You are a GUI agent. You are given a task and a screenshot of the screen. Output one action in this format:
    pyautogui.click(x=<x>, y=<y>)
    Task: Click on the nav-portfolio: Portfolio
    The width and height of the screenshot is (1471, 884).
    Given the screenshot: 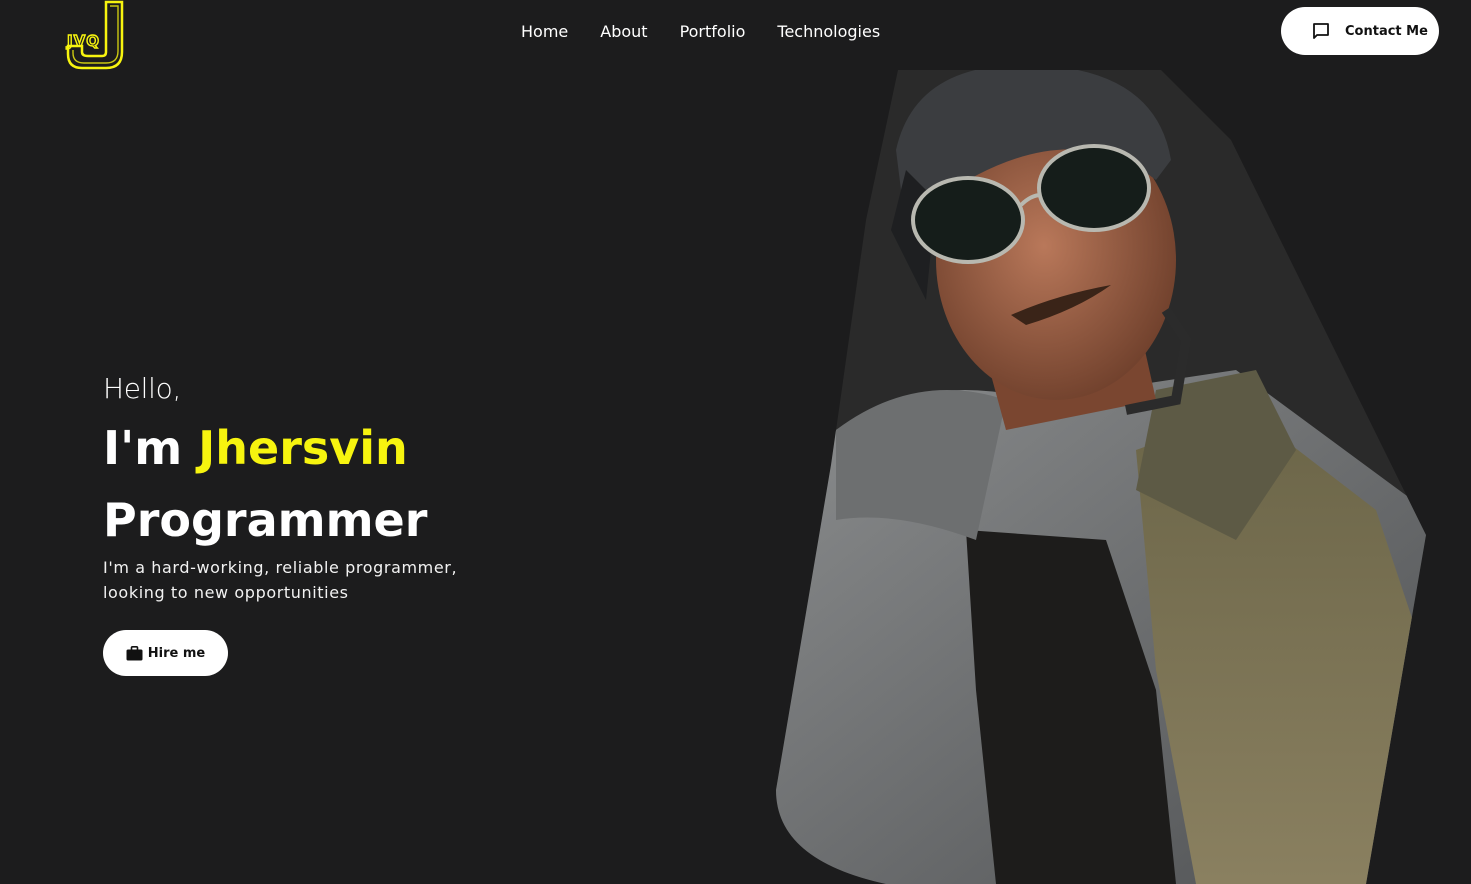 What is the action you would take?
    pyautogui.click(x=713, y=32)
    